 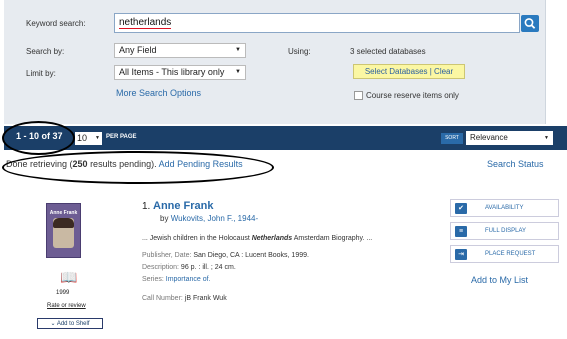 I want to click on result-title-link: Anne Frank, so click(x=183, y=206).